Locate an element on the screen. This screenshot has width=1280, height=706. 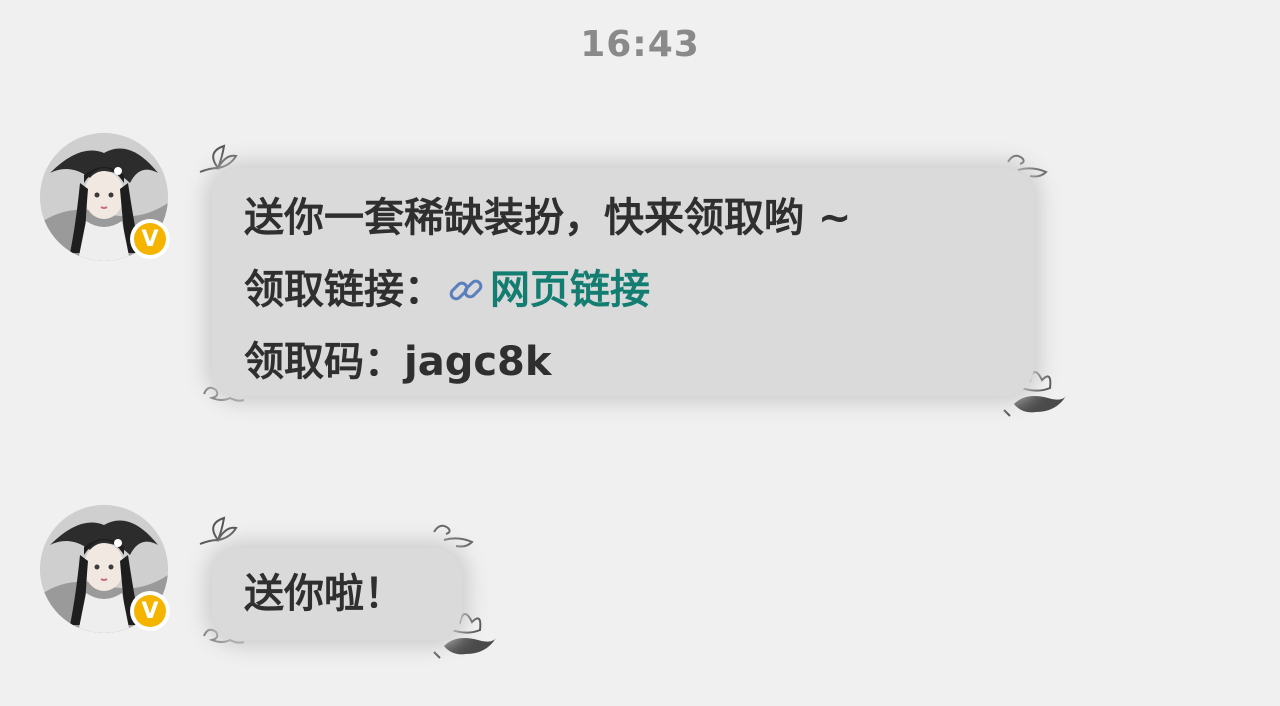
message-line: 领取码：jagc8k is located at coordinates (398, 362).